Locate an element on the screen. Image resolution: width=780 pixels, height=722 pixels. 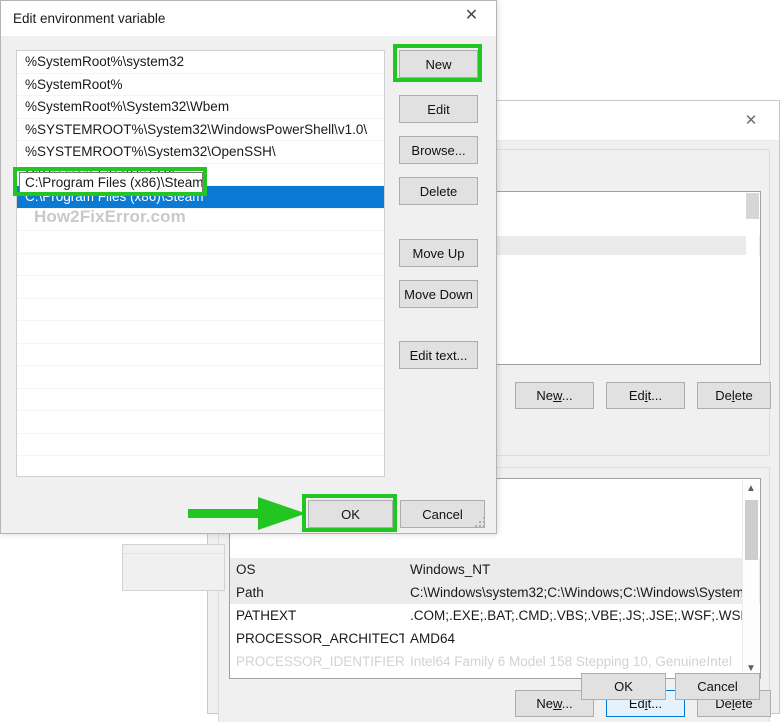
cell-name: OS is located at coordinates (246, 569).